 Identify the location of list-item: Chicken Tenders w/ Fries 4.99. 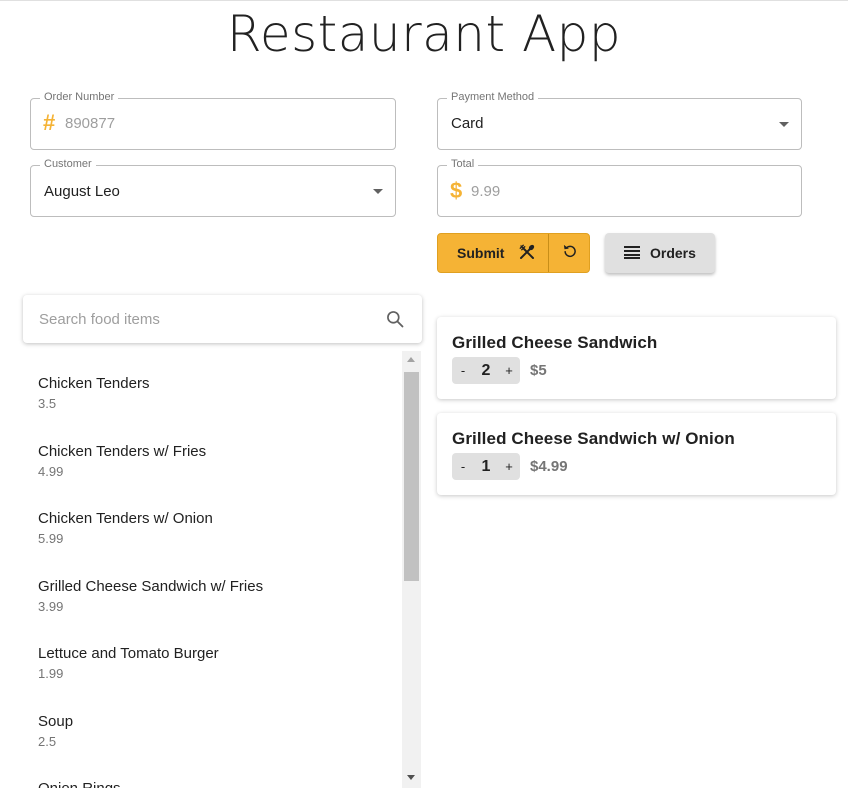
(213, 453).